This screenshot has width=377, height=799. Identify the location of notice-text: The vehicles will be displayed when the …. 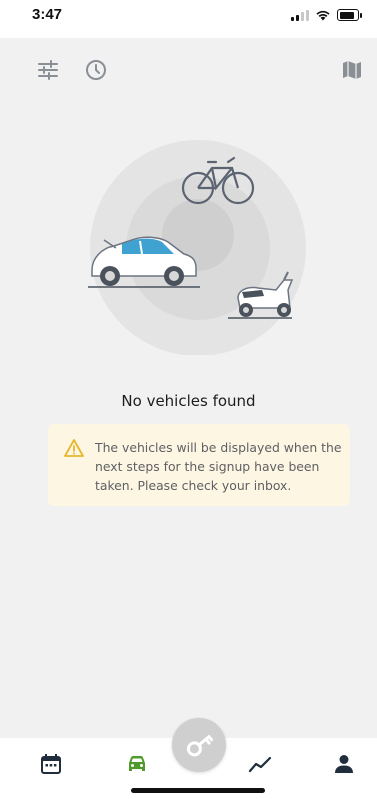
(218, 466).